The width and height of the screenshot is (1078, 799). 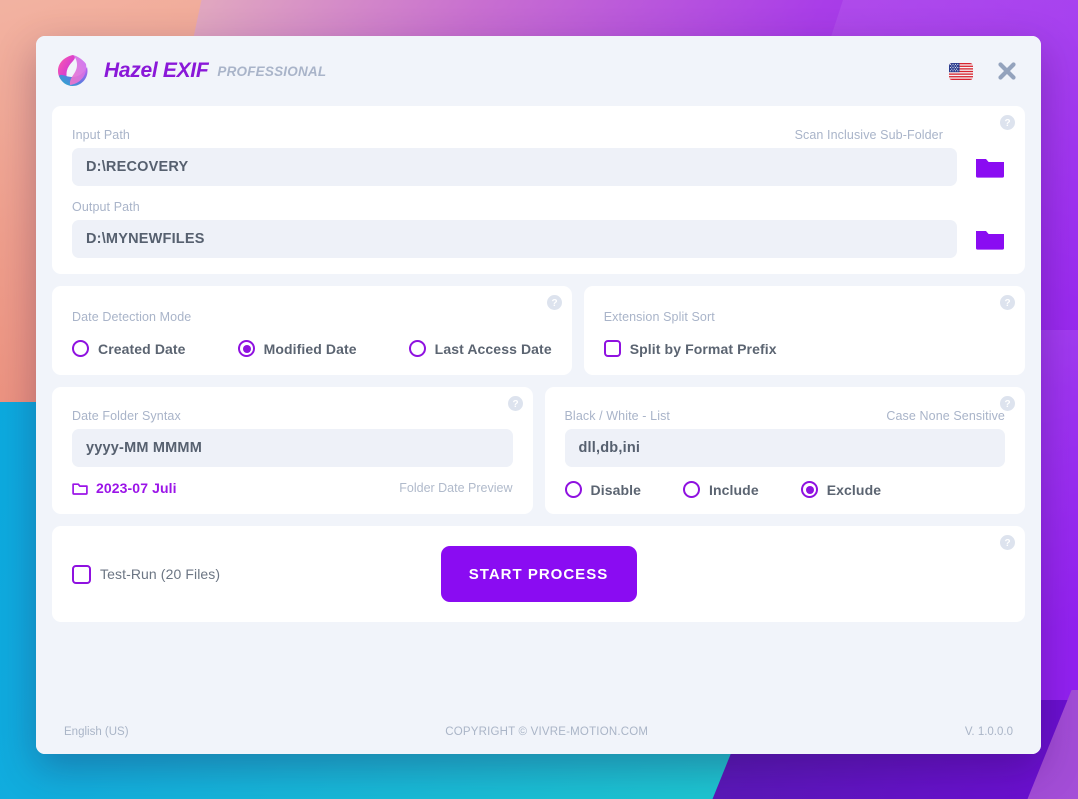 I want to click on scan-inclusive-subfolder-label: Scan Inclusive Sub-Folder, so click(x=868, y=135).